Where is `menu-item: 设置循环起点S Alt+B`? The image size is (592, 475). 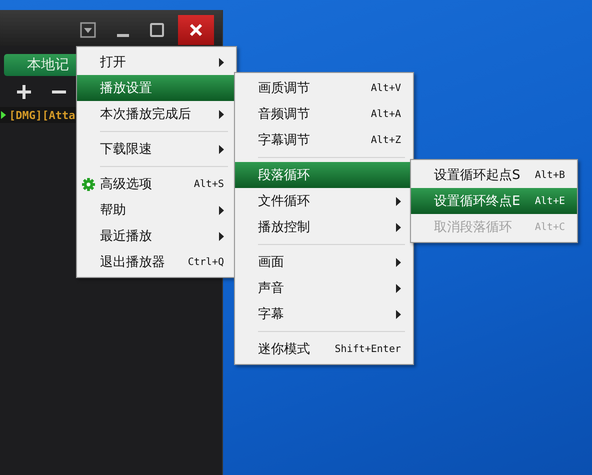
menu-item: 设置循环起点S Alt+B is located at coordinates (494, 175).